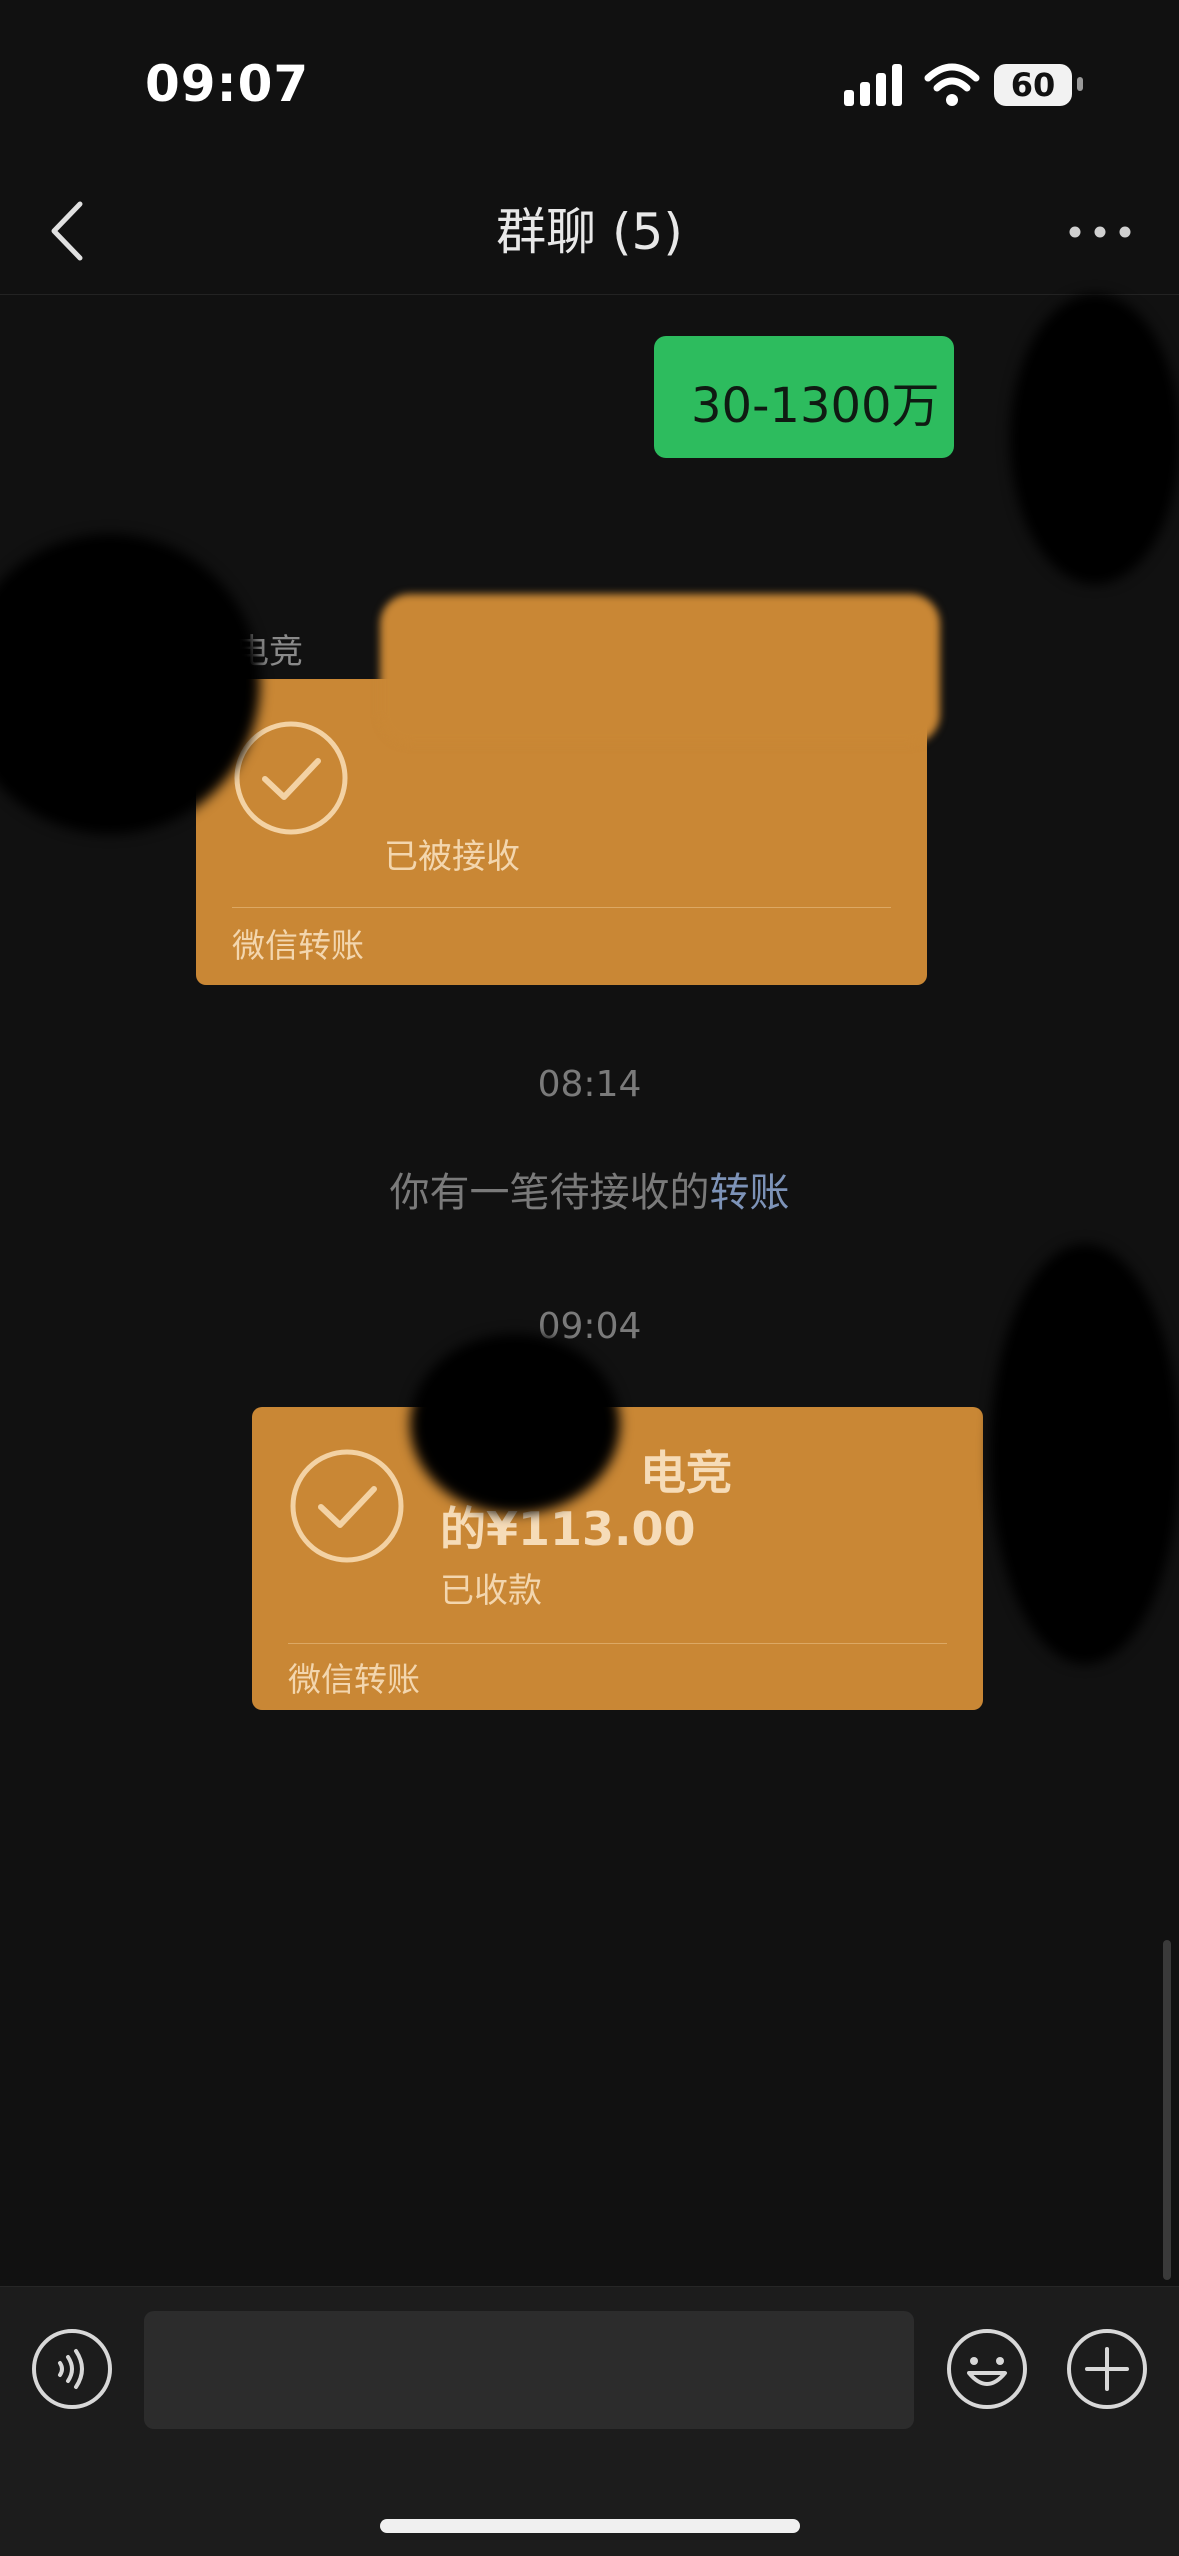 Image resolution: width=1179 pixels, height=2556 pixels. I want to click on outgoing-message-bubble: 30-1300万, so click(804, 397).